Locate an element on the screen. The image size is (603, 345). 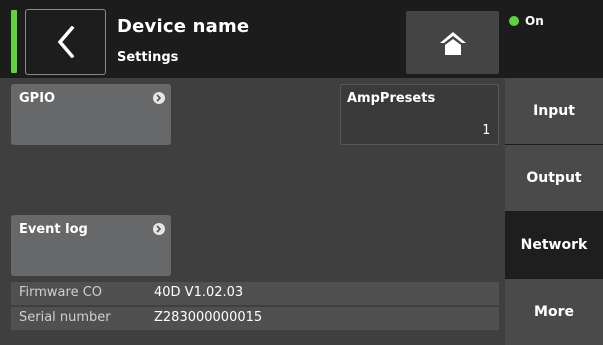
power-status-label: On is located at coordinates (534, 21).